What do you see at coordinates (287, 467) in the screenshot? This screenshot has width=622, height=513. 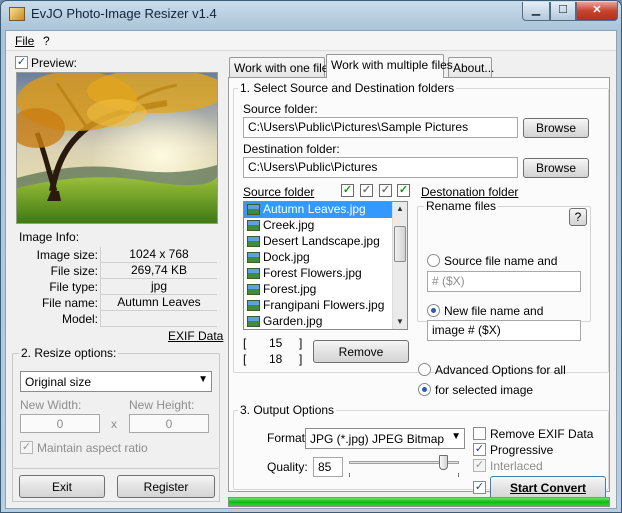 I see `quality-label: Quality:` at bounding box center [287, 467].